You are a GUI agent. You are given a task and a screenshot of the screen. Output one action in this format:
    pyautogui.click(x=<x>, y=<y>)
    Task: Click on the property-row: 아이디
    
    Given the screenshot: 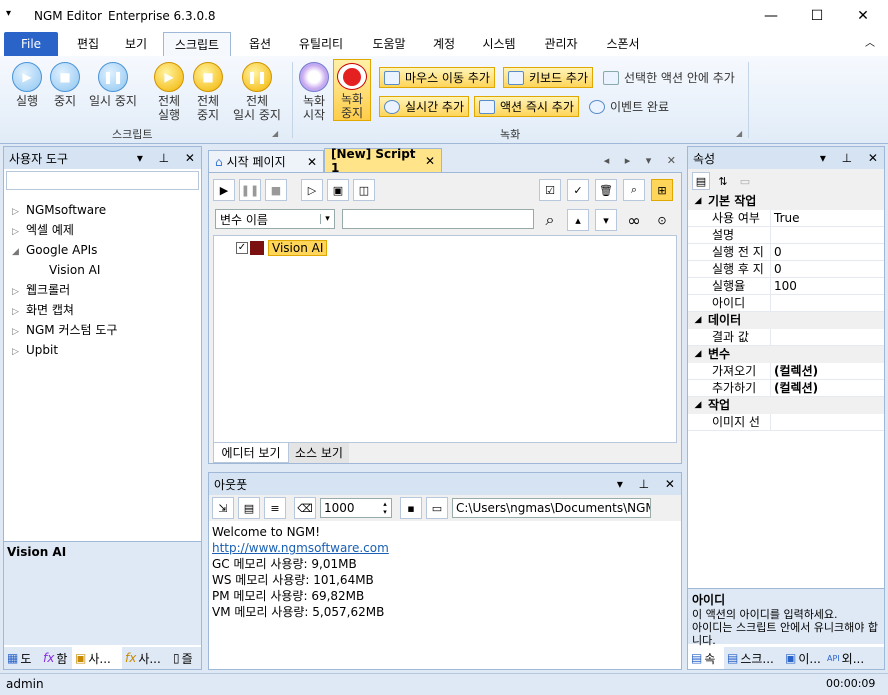 What is the action you would take?
    pyautogui.click(x=786, y=303)
    